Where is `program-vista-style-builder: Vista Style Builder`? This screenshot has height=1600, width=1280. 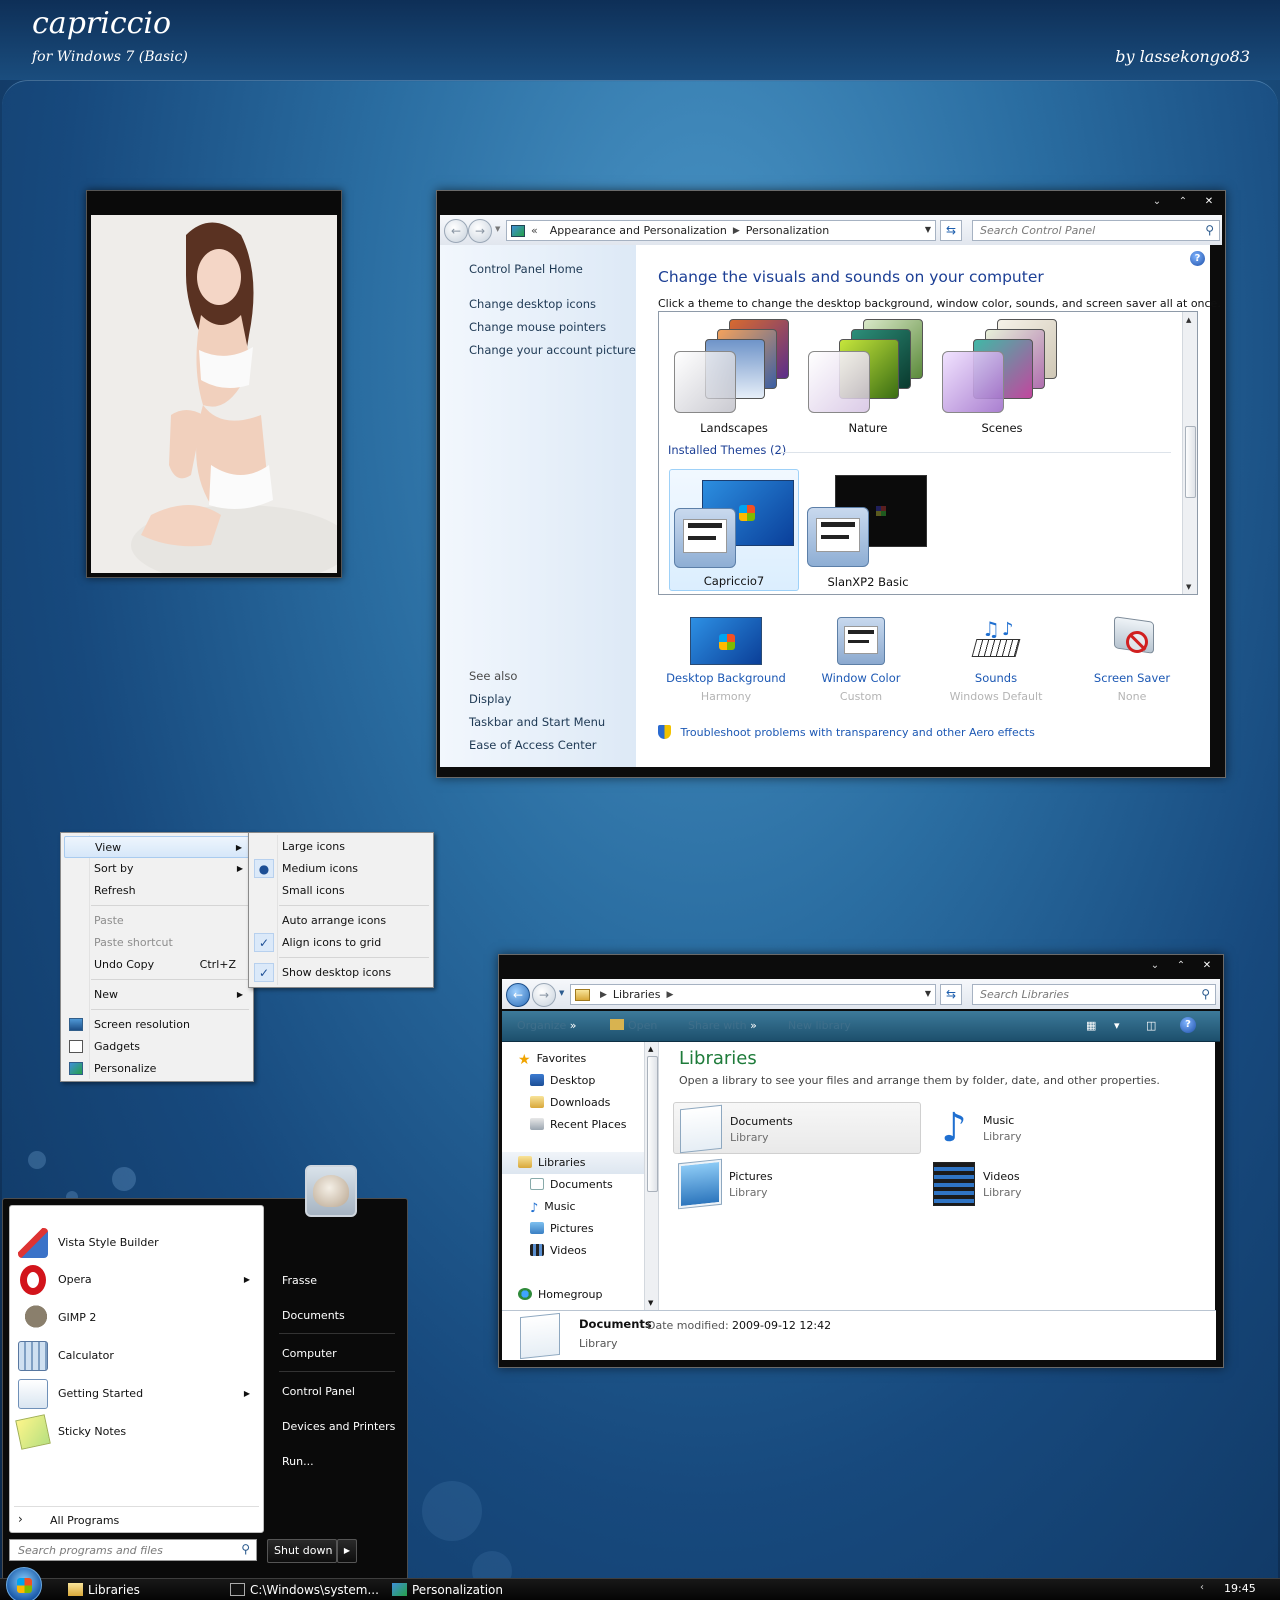 program-vista-style-builder: Vista Style Builder is located at coordinates (136, 1243).